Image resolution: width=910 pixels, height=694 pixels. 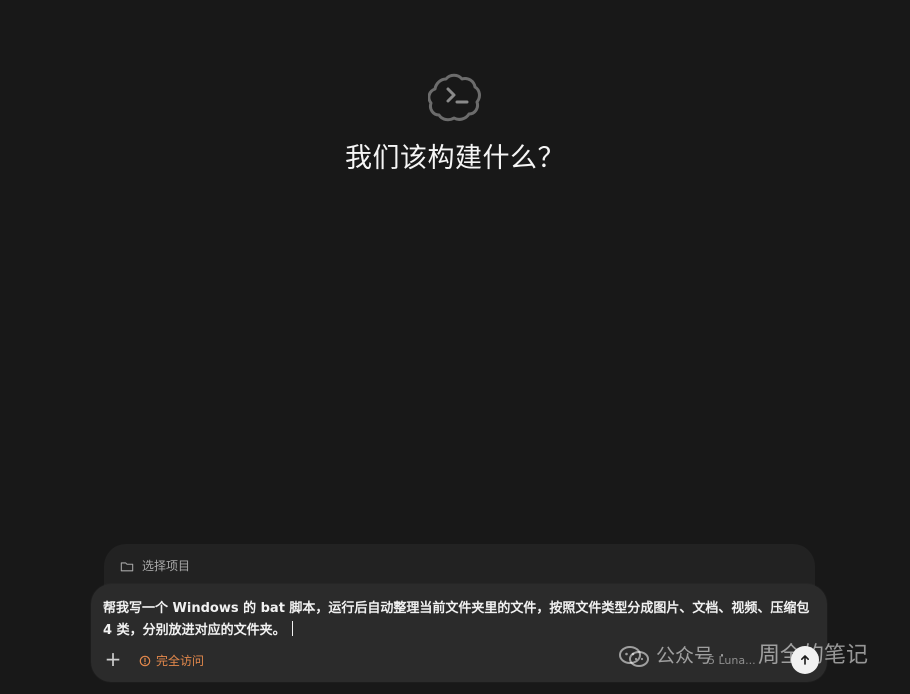 What do you see at coordinates (455, 158) in the screenshot?
I see `page-title: 我们该构建什么？` at bounding box center [455, 158].